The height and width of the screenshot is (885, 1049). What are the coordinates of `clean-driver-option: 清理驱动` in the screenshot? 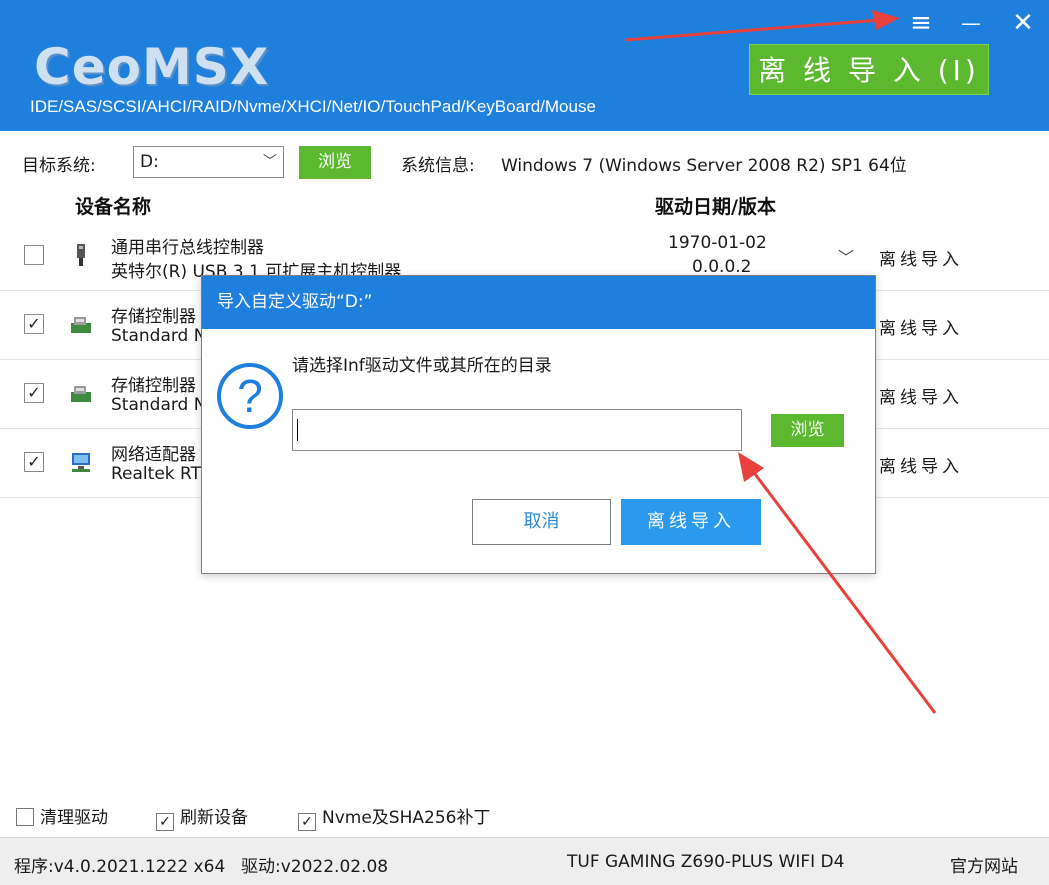 It's located at (62, 815).